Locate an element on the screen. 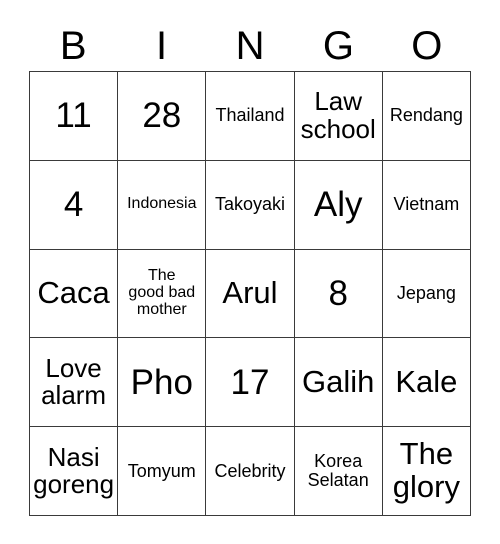  bingo-cell: Thailand is located at coordinates (250, 116).